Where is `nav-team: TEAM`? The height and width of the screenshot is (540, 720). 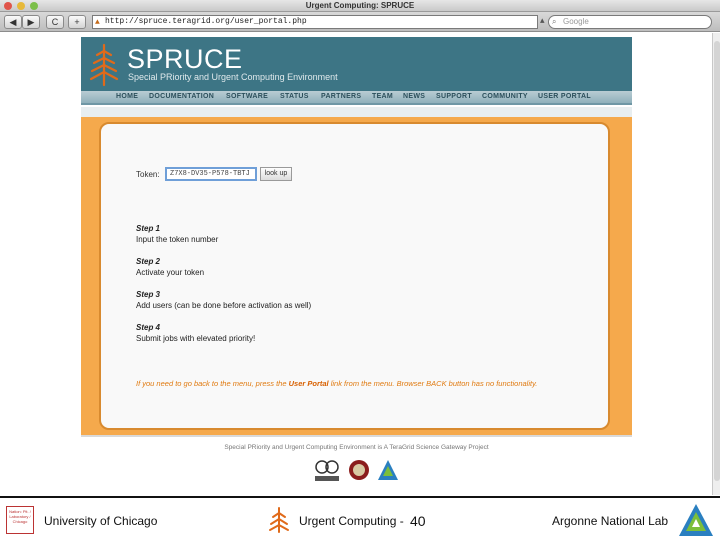
nav-team: TEAM is located at coordinates (382, 96).